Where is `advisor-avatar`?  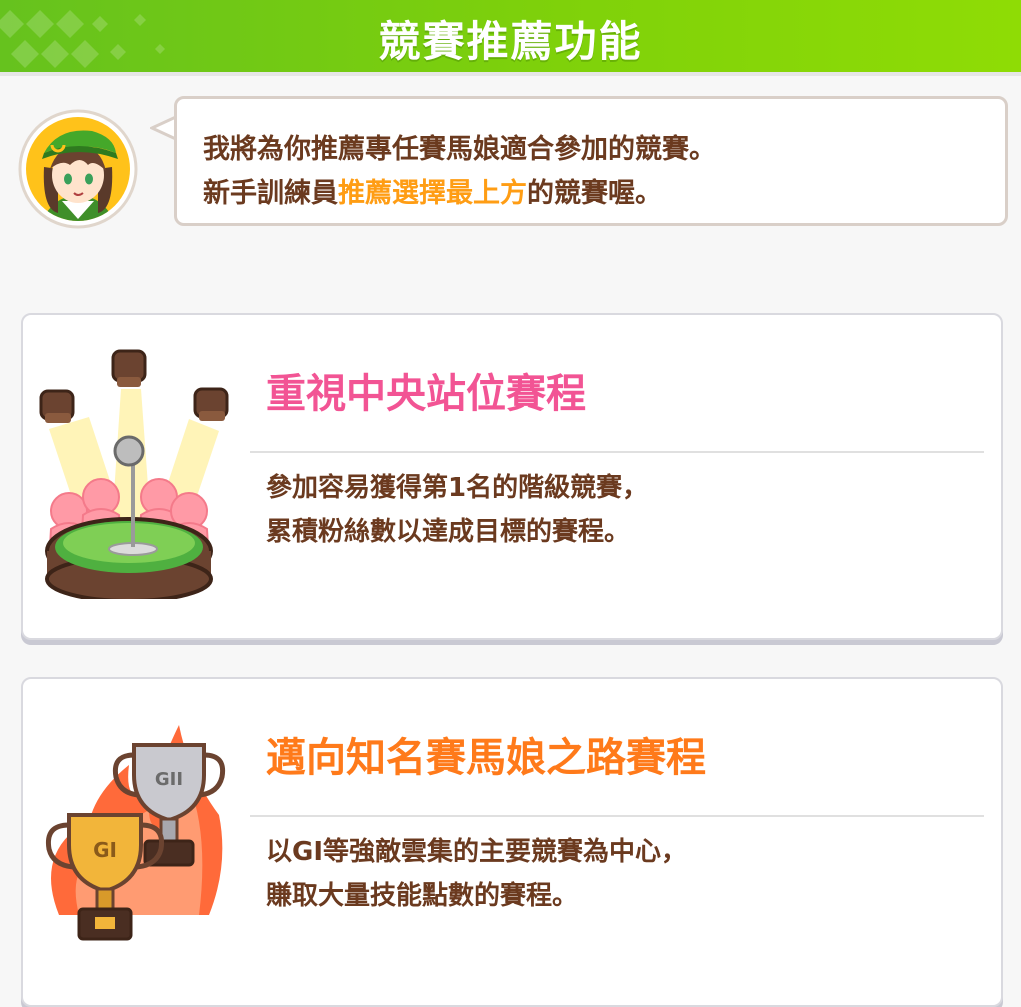
advisor-avatar is located at coordinates (78, 169).